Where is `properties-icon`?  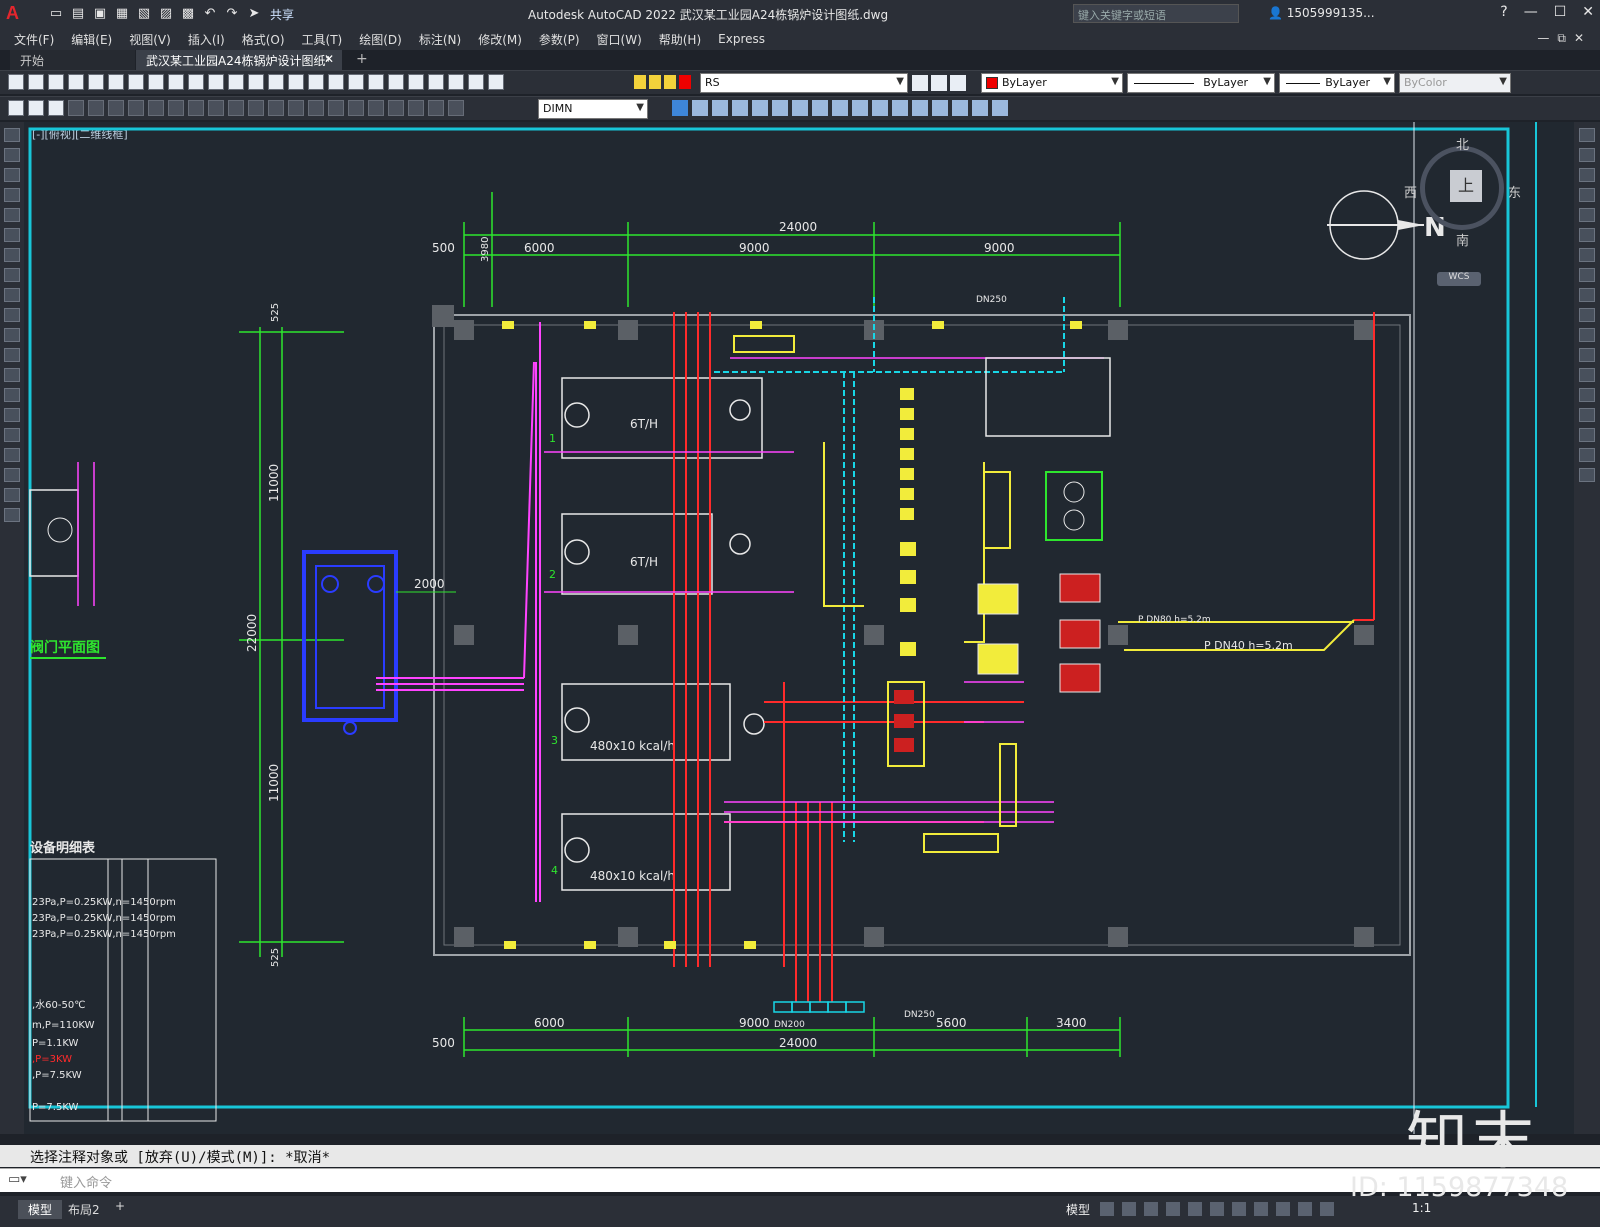
properties-icon is located at coordinates (356, 82).